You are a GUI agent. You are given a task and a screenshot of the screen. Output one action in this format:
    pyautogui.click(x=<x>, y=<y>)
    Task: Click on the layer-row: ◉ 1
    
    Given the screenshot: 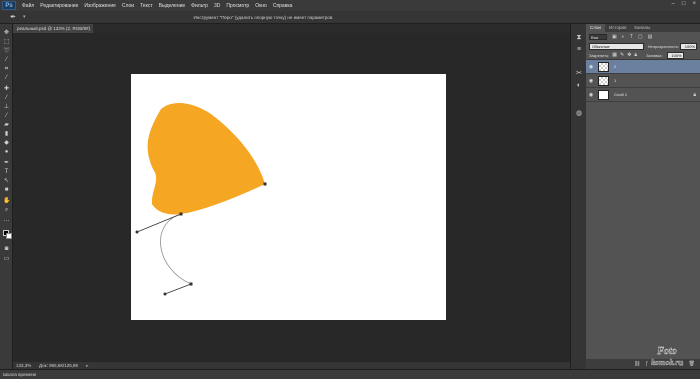 What is the action you would take?
    pyautogui.click(x=643, y=81)
    